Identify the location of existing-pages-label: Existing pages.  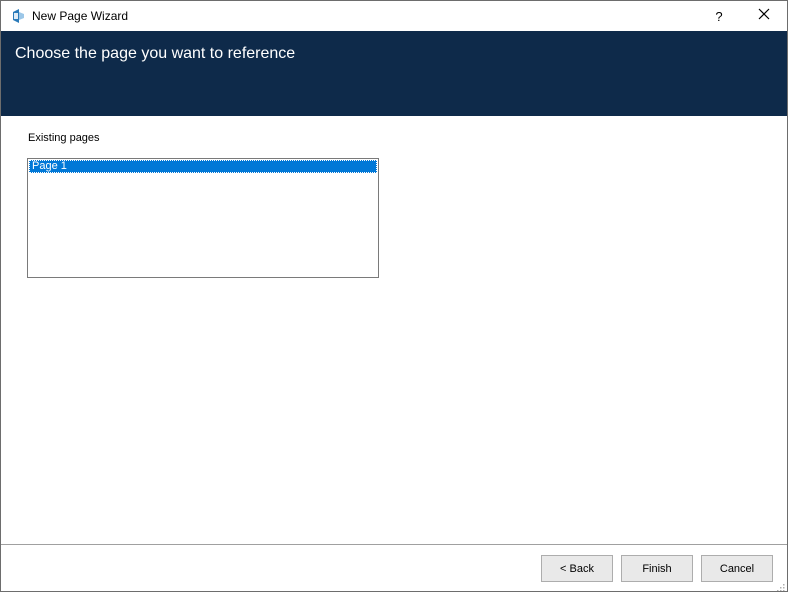
(64, 138).